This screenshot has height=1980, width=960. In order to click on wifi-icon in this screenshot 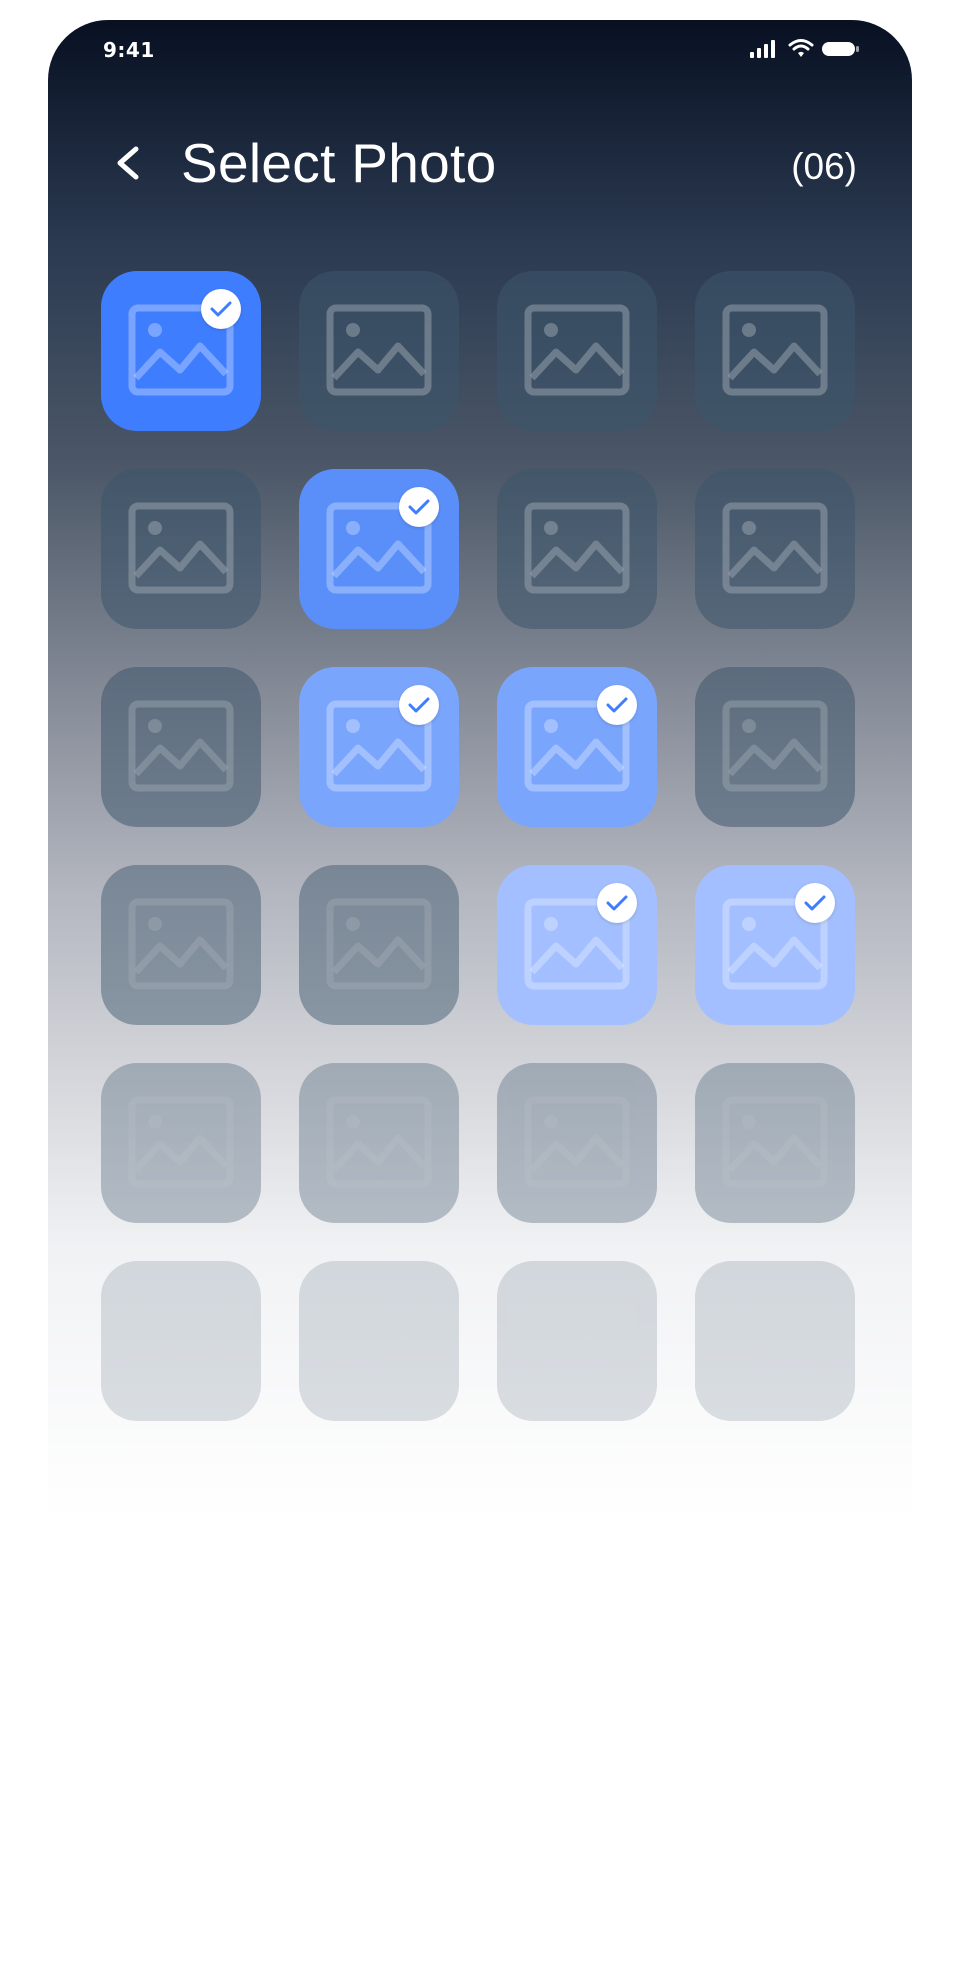, I will do `click(801, 48)`.